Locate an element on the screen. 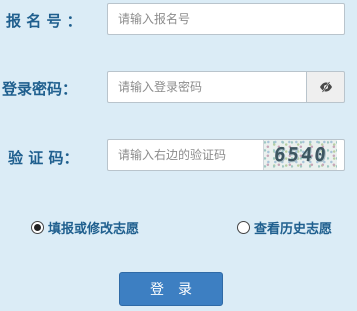 Image resolution: width=357 pixels, height=311 pixels. password-visibility-toggle is located at coordinates (326, 87).